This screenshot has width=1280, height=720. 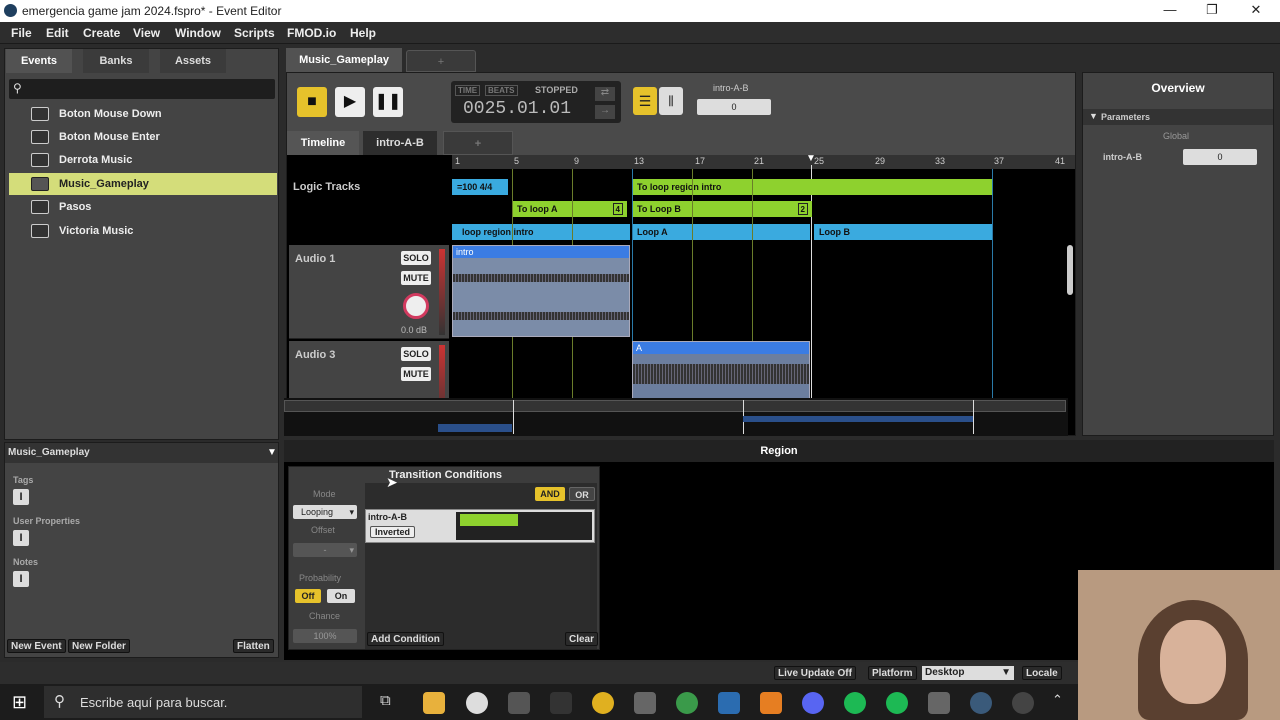 What do you see at coordinates (501, 90) in the screenshot?
I see `beats-toggle: BEATS` at bounding box center [501, 90].